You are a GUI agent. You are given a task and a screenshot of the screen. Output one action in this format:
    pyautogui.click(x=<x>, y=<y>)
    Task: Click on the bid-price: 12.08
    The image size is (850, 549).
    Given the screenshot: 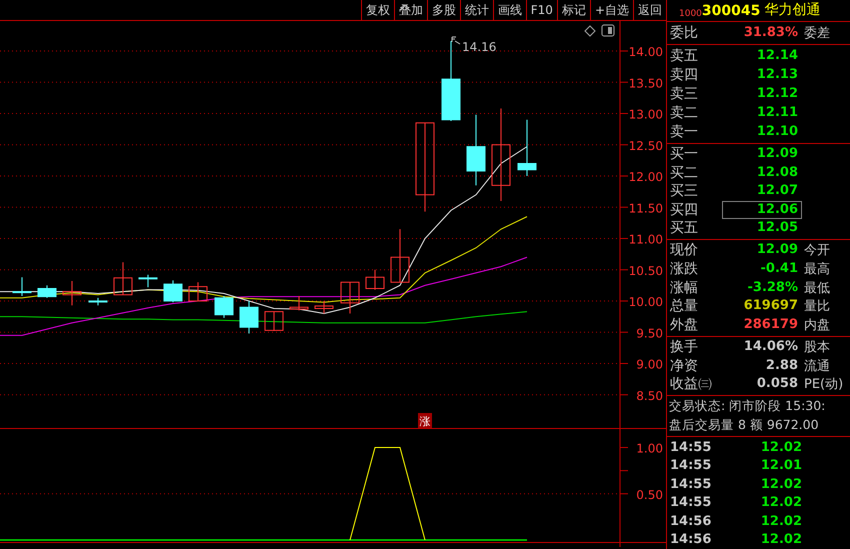 What is the action you would take?
    pyautogui.click(x=762, y=173)
    